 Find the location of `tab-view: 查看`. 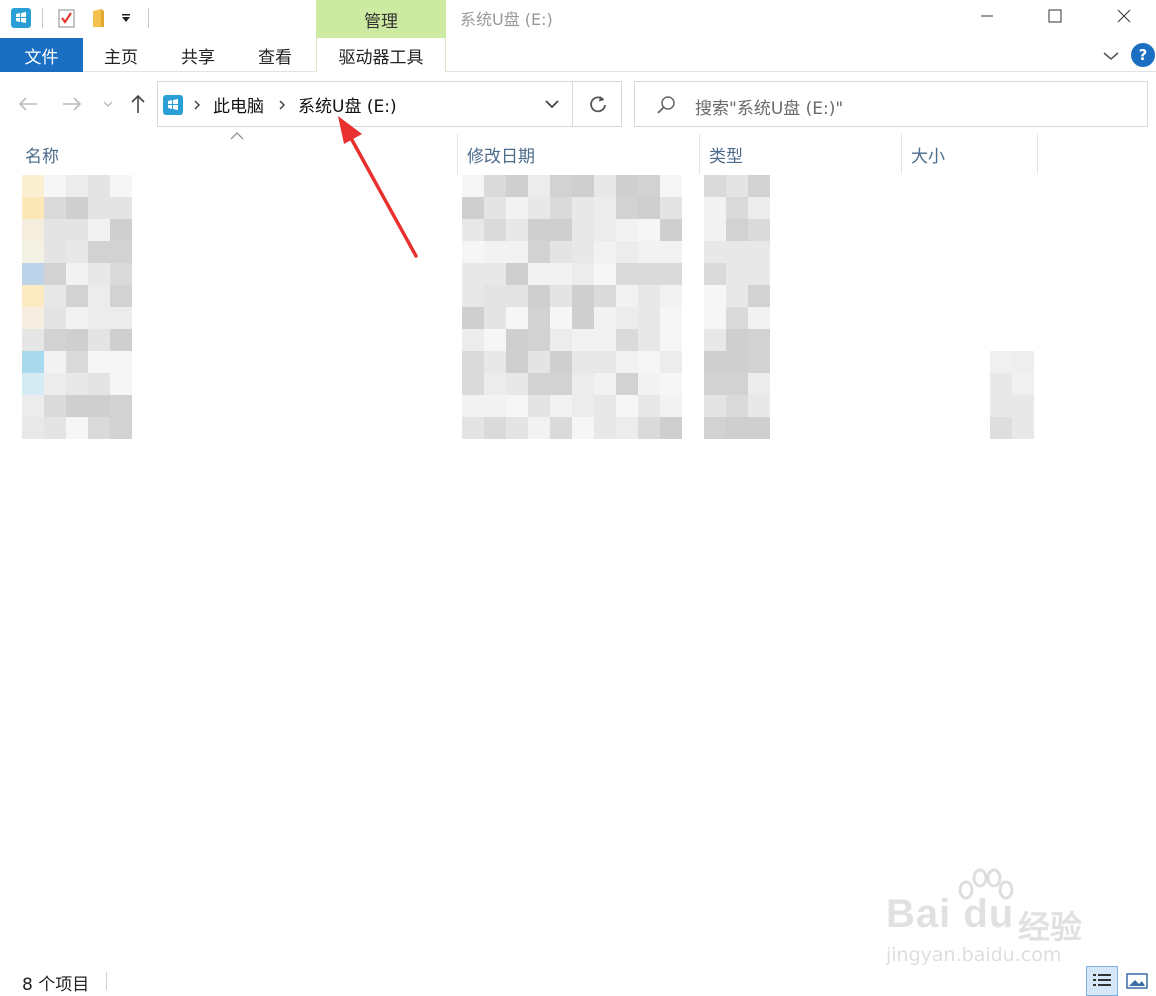

tab-view: 查看 is located at coordinates (275, 55).